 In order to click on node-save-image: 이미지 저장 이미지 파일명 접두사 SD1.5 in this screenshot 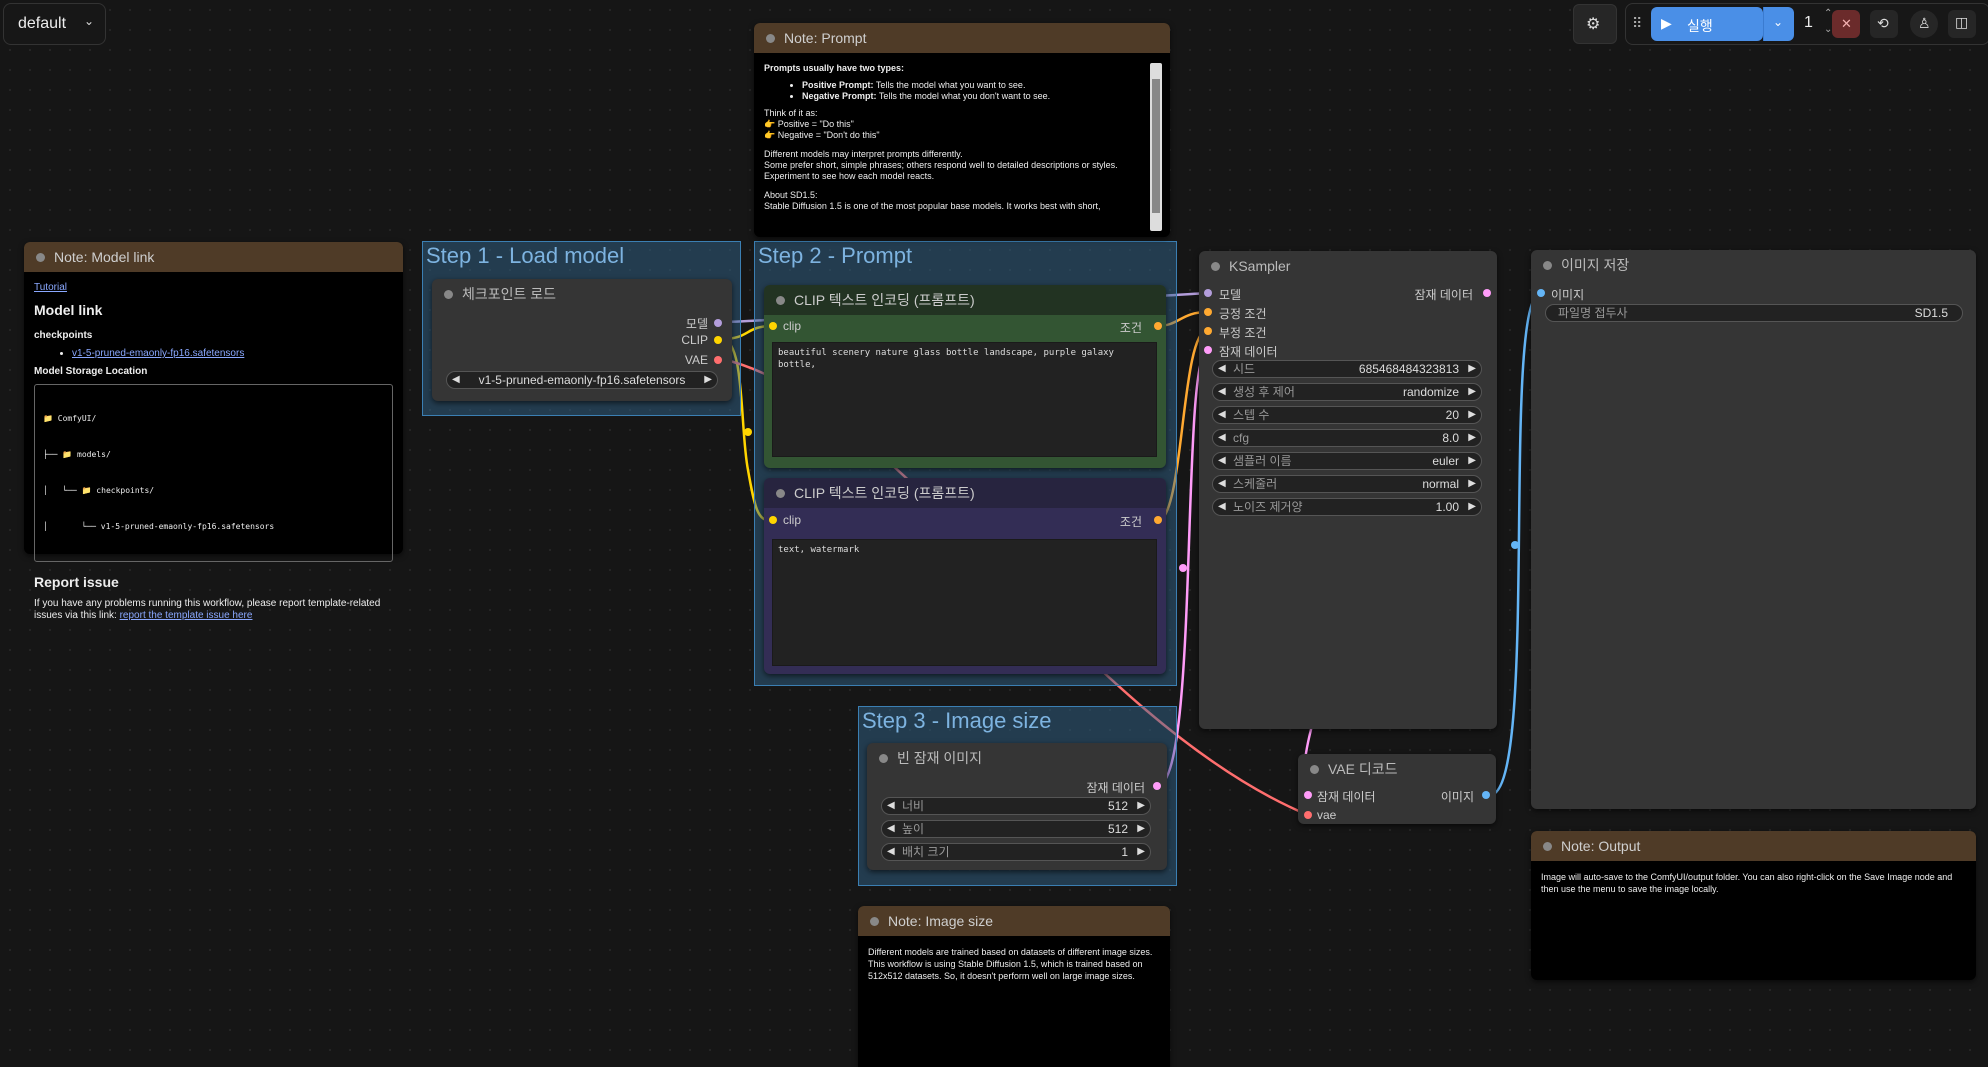, I will do `click(1753, 529)`.